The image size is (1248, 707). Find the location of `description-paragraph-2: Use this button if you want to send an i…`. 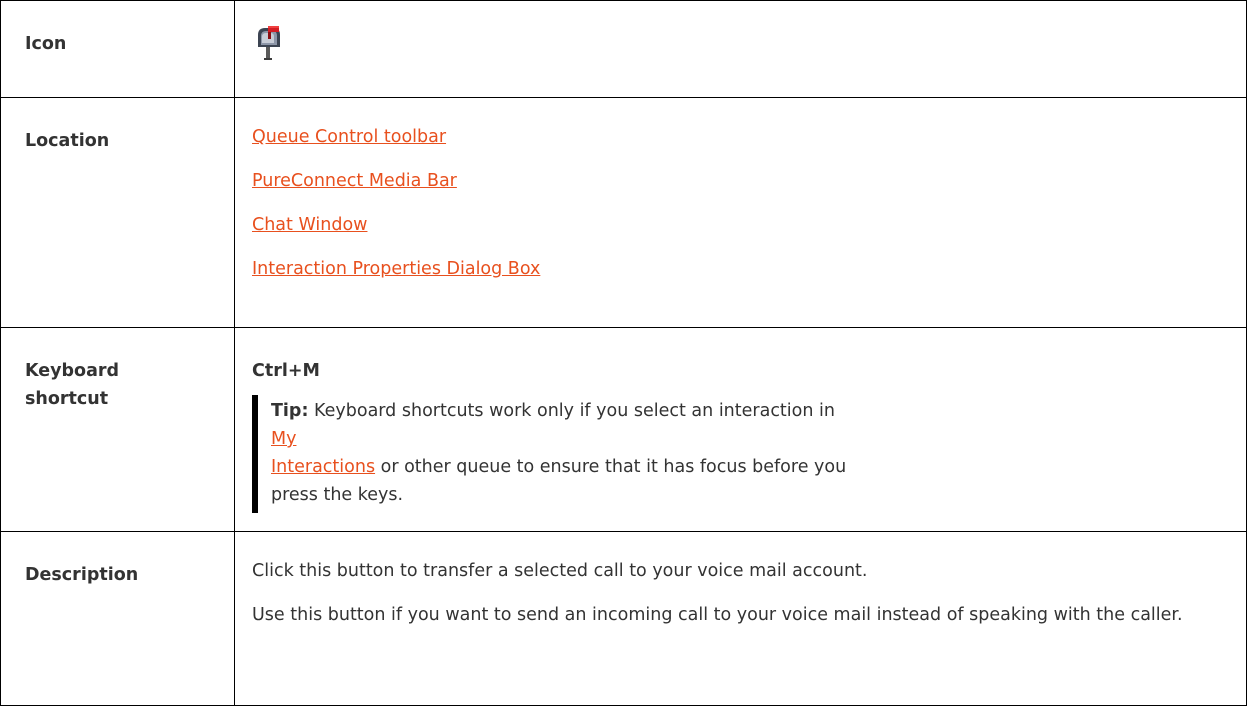

description-paragraph-2: Use this button if you want to send an i… is located at coordinates (717, 615).